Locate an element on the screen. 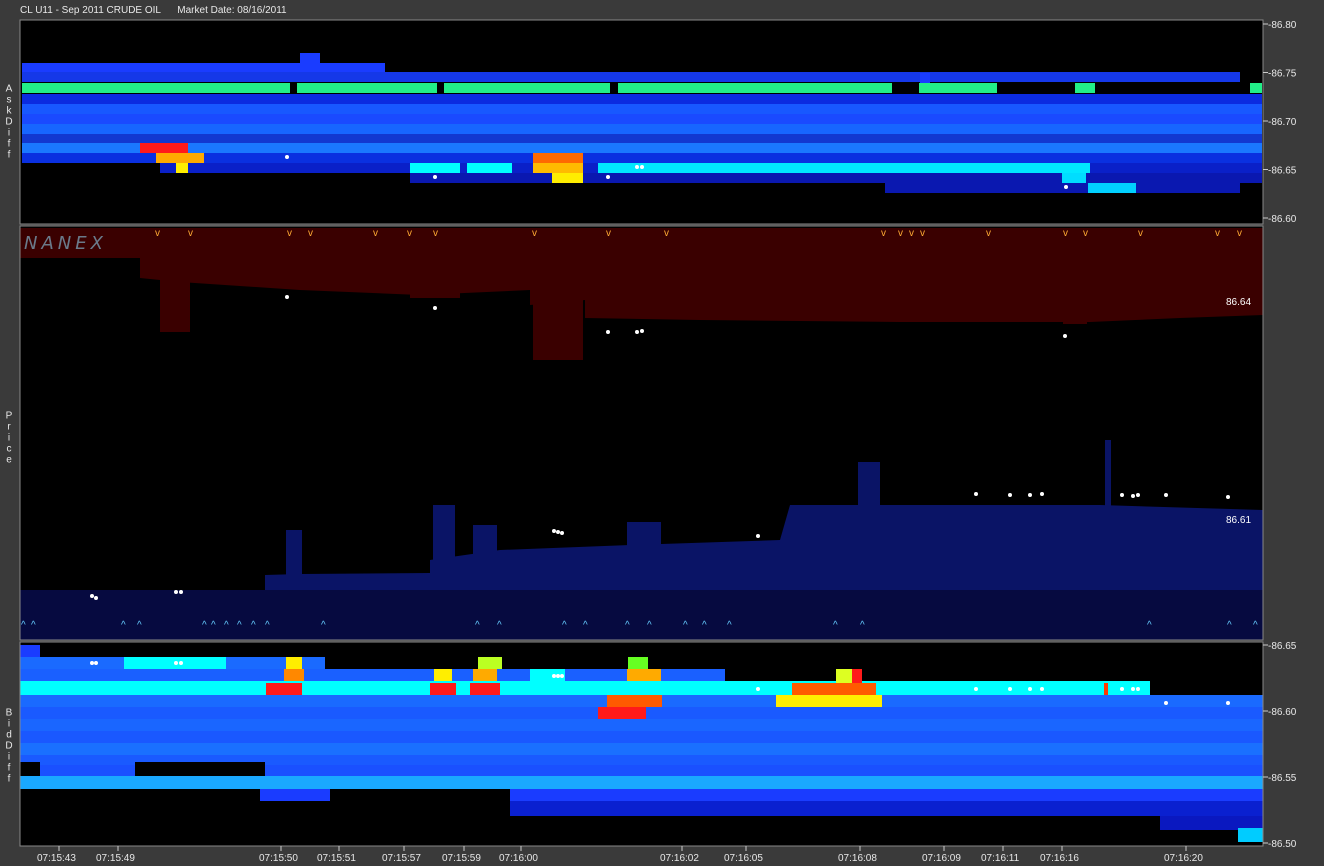 This screenshot has width=1324, height=866. xtick-label: 07:16:11 is located at coordinates (1000, 858).